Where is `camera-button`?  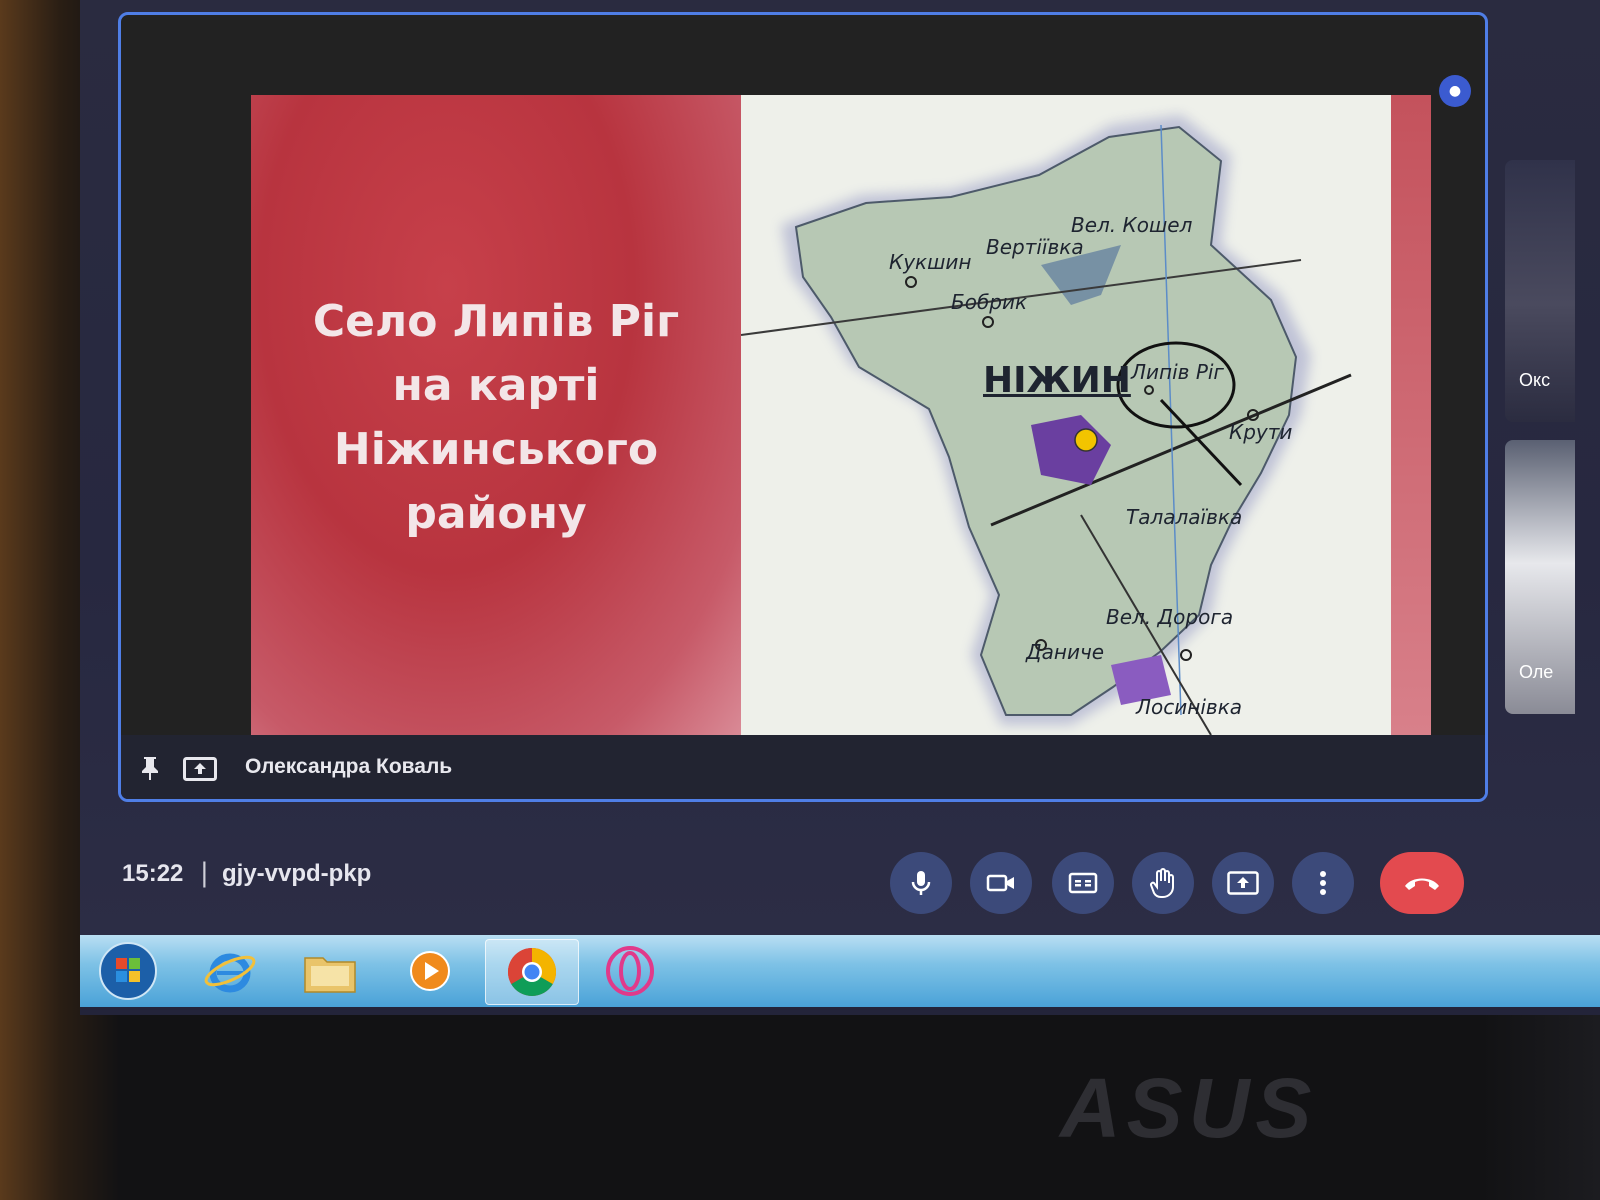
camera-button is located at coordinates (1001, 883).